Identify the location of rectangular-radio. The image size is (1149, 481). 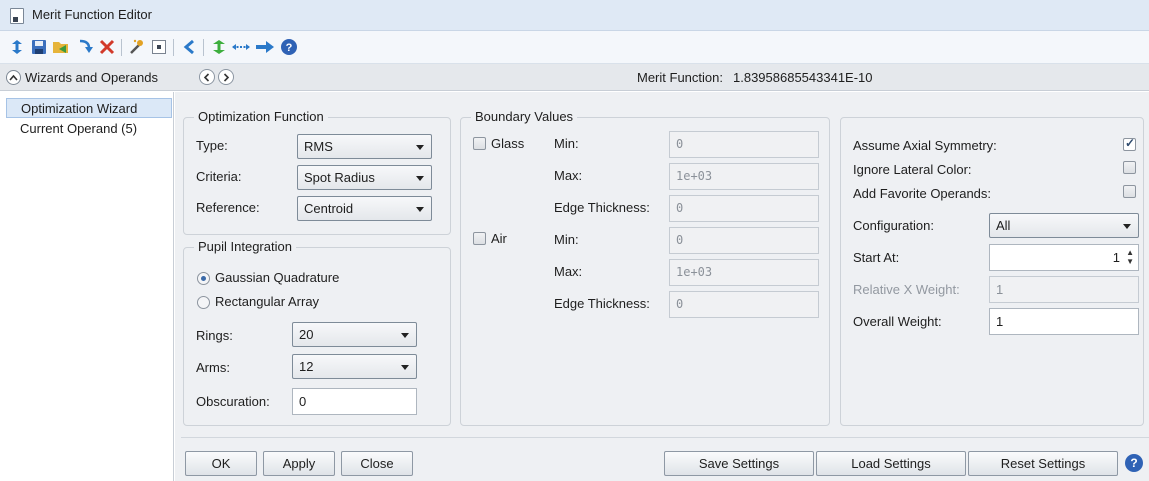
(203, 302).